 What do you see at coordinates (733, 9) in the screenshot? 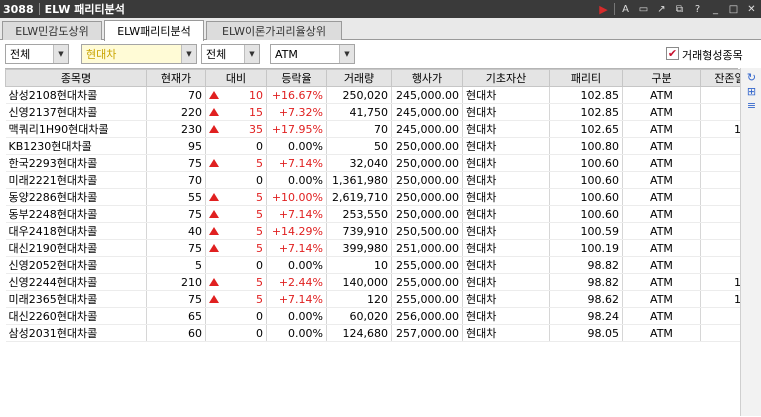
I see `maximize-icon: □` at bounding box center [733, 9].